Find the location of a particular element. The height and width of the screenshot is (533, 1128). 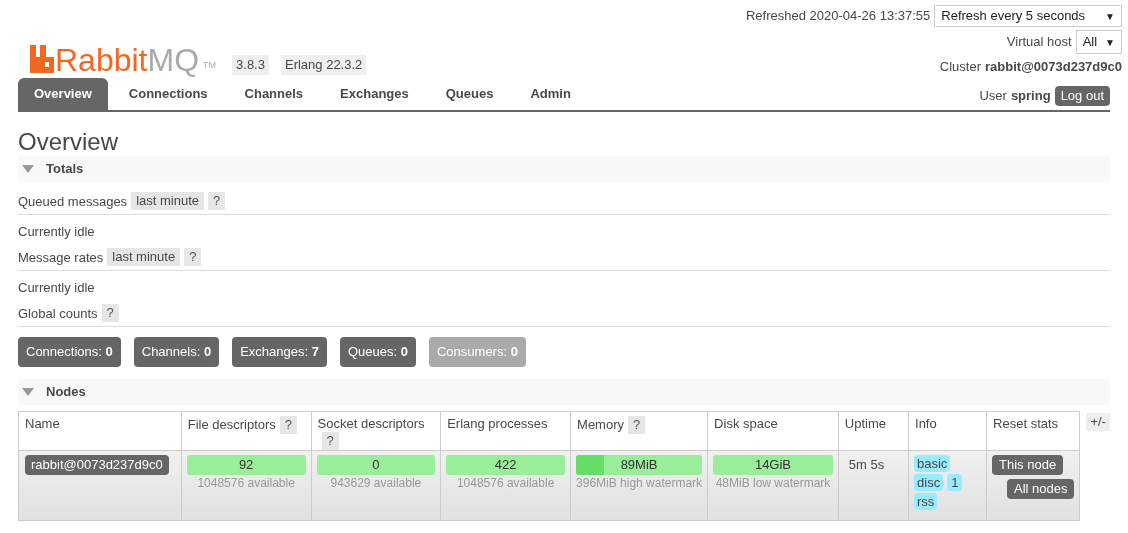

column-header: Name is located at coordinates (100, 431).